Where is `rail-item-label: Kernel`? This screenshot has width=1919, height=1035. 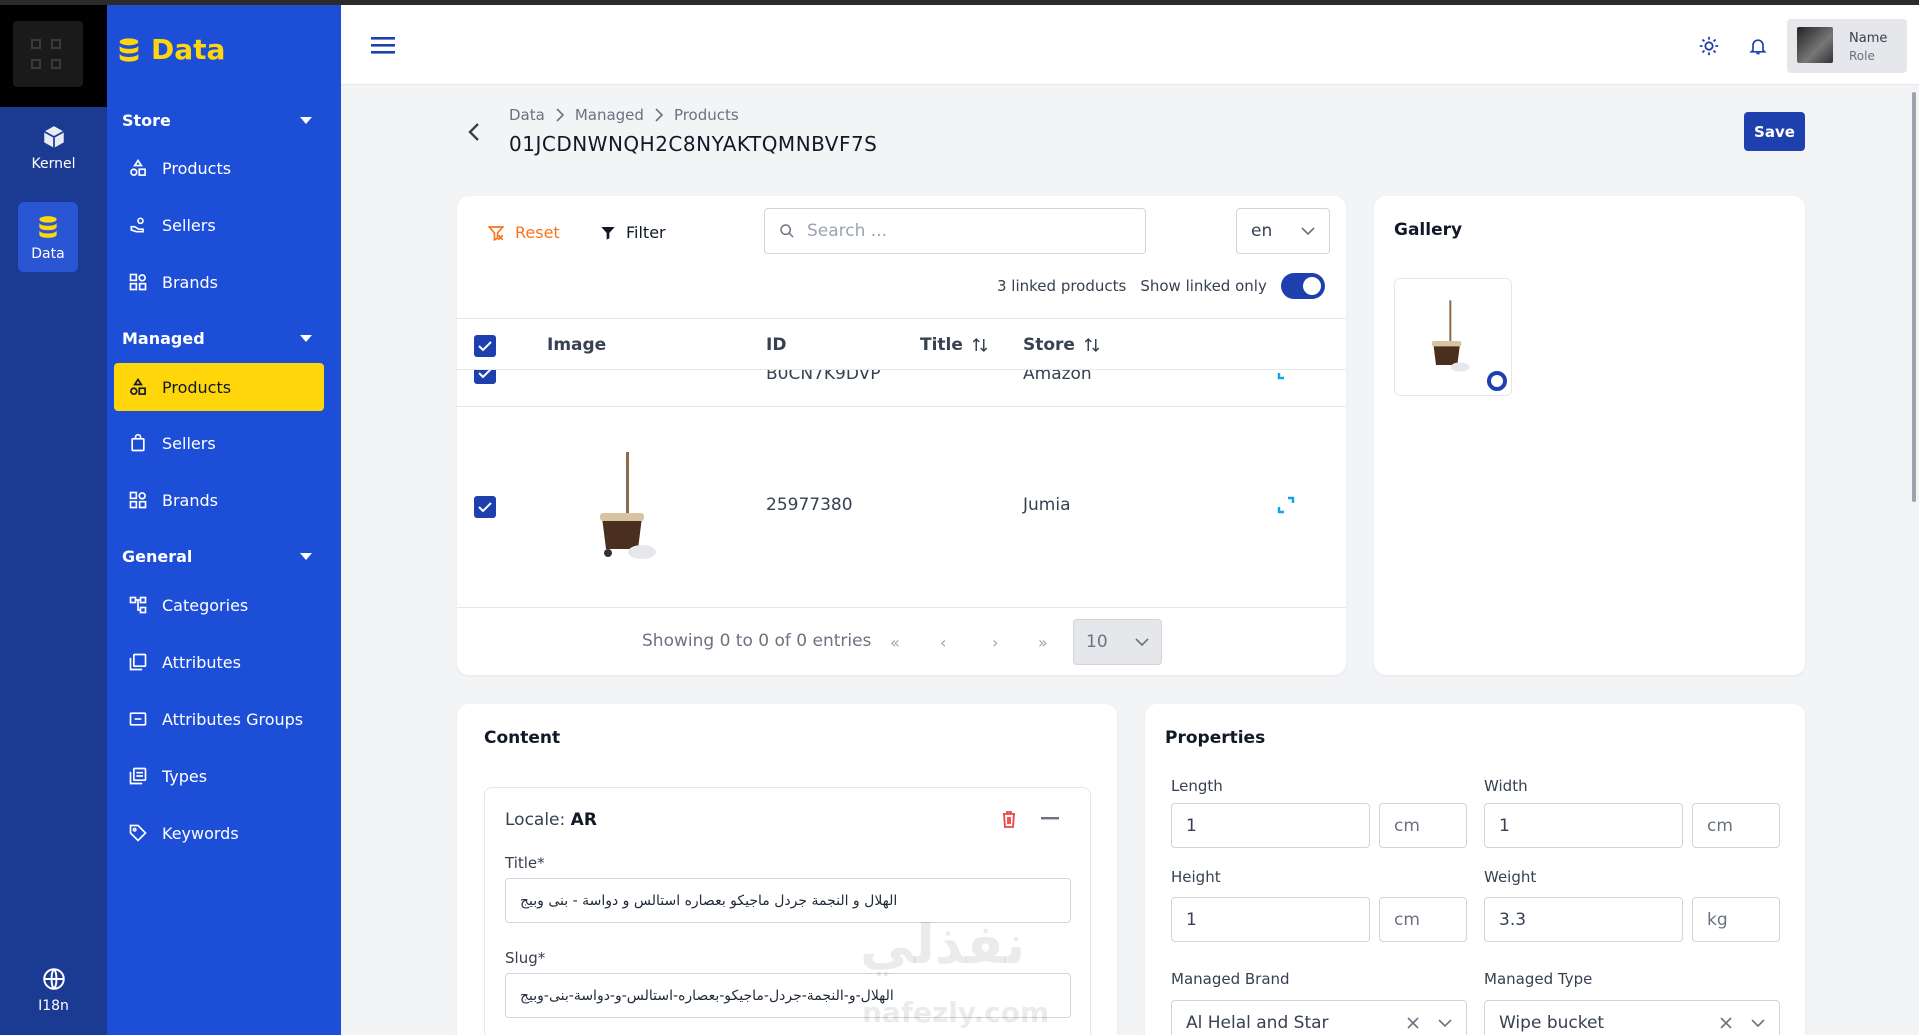
rail-item-label: Kernel is located at coordinates (53, 164).